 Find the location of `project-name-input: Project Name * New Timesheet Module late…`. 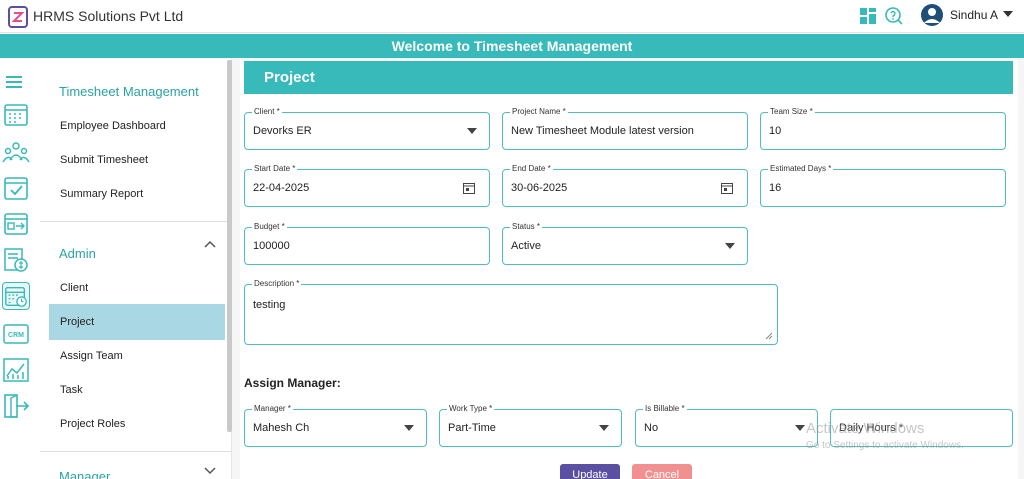

project-name-input: Project Name * New Timesheet Module late… is located at coordinates (625, 128).